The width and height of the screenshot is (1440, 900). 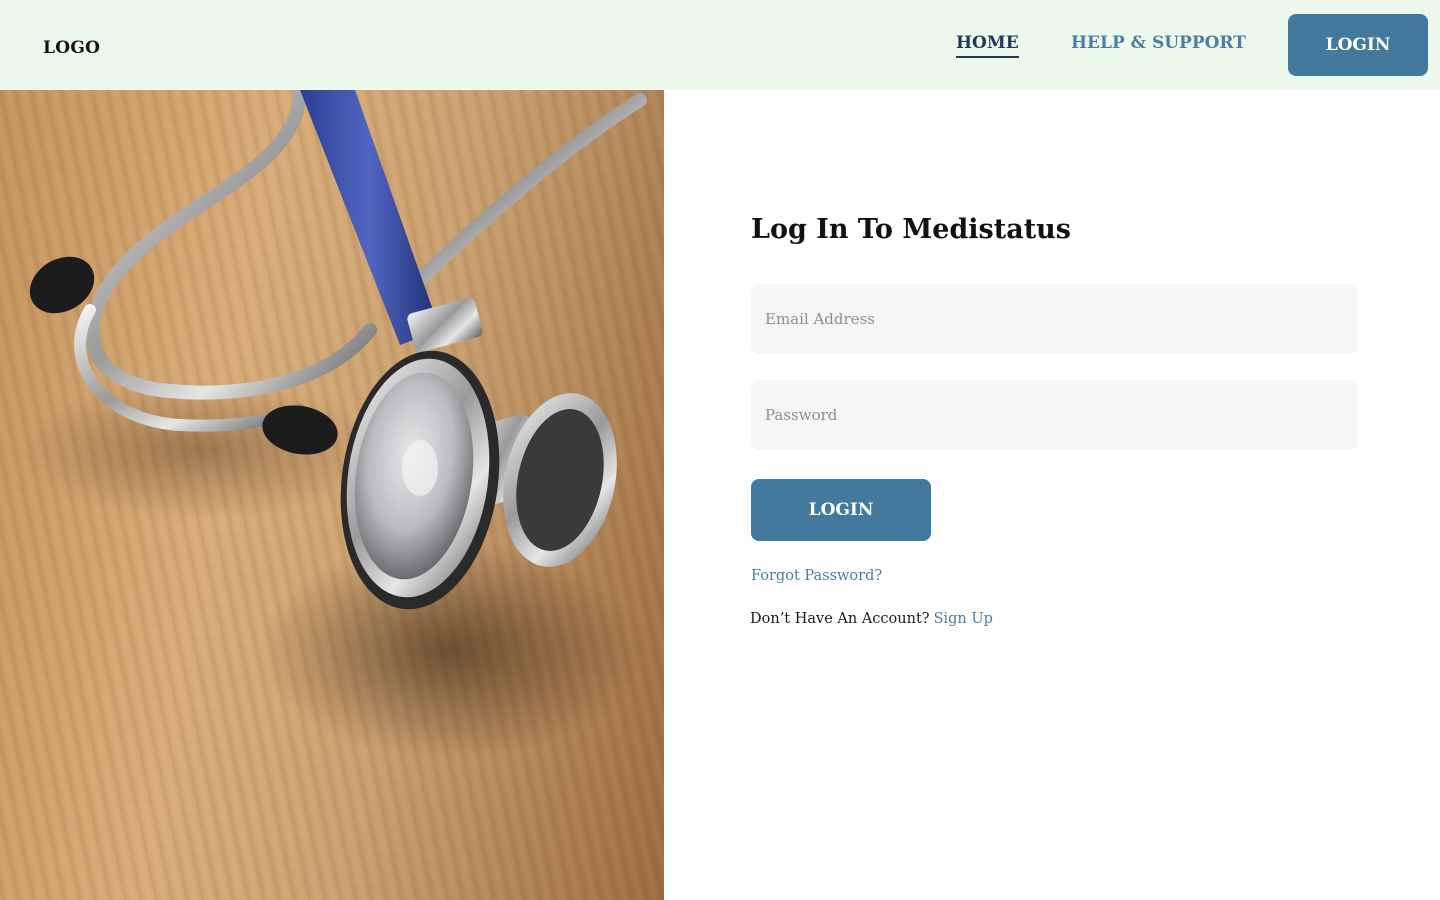 I want to click on nav-home-link: HOME, so click(x=987, y=45).